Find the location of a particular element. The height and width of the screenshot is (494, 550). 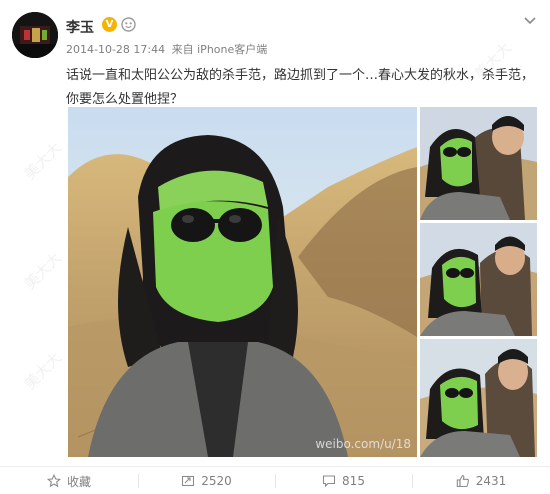

repost-button: 2520 is located at coordinates (206, 481).